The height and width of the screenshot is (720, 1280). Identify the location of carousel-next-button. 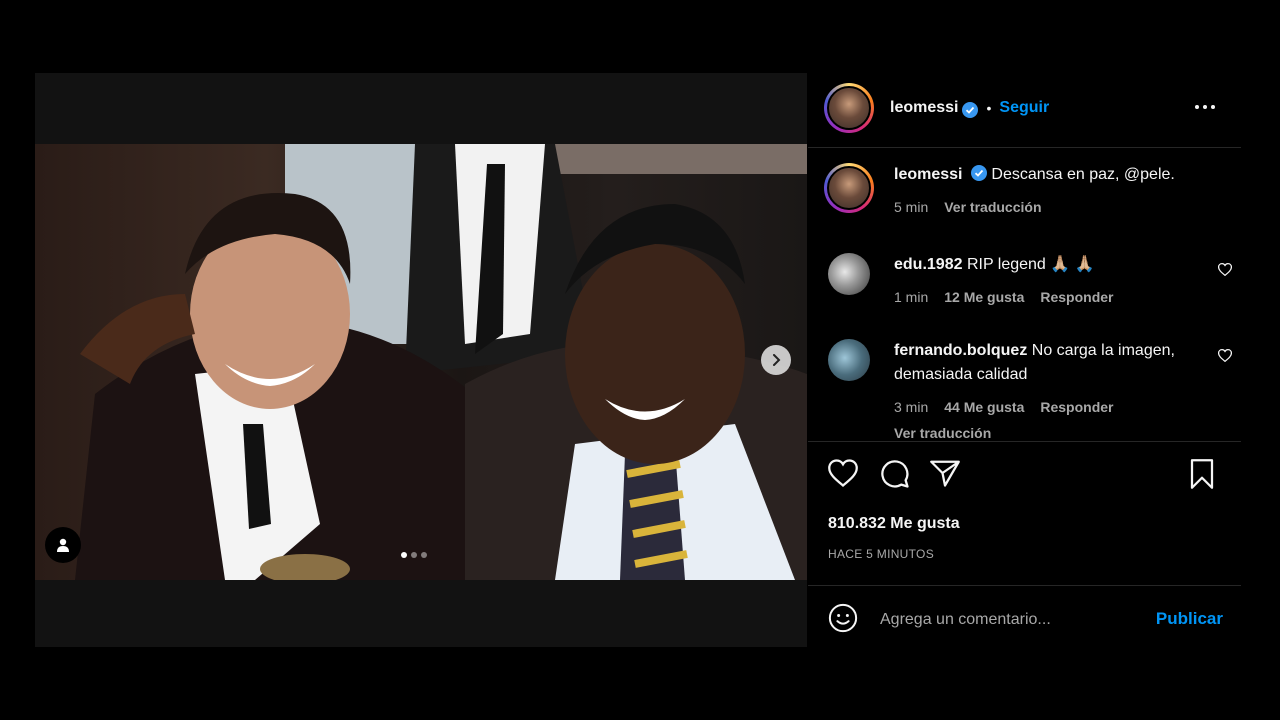
(776, 360).